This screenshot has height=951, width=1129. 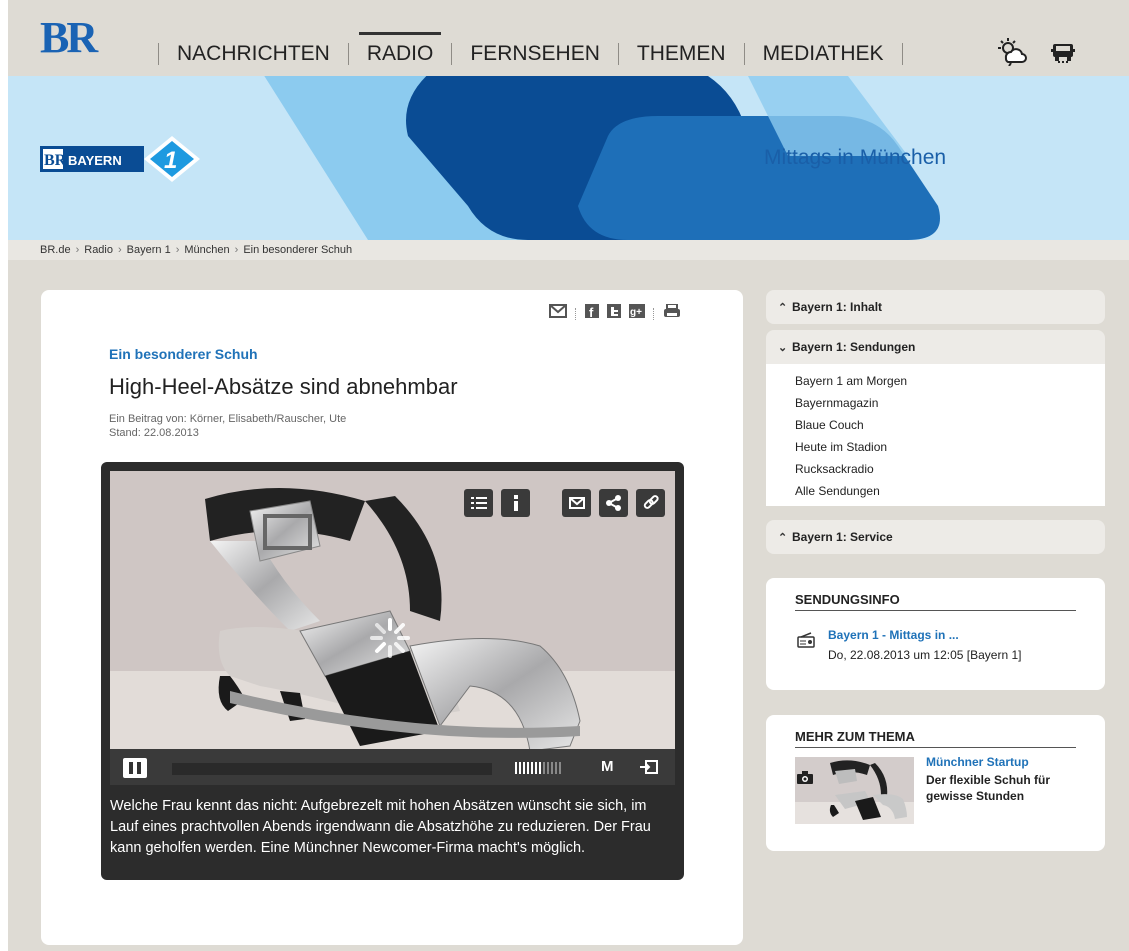 What do you see at coordinates (855, 736) in the screenshot?
I see `mehr-zum-thema-title: MEHR ZUM THEMA` at bounding box center [855, 736].